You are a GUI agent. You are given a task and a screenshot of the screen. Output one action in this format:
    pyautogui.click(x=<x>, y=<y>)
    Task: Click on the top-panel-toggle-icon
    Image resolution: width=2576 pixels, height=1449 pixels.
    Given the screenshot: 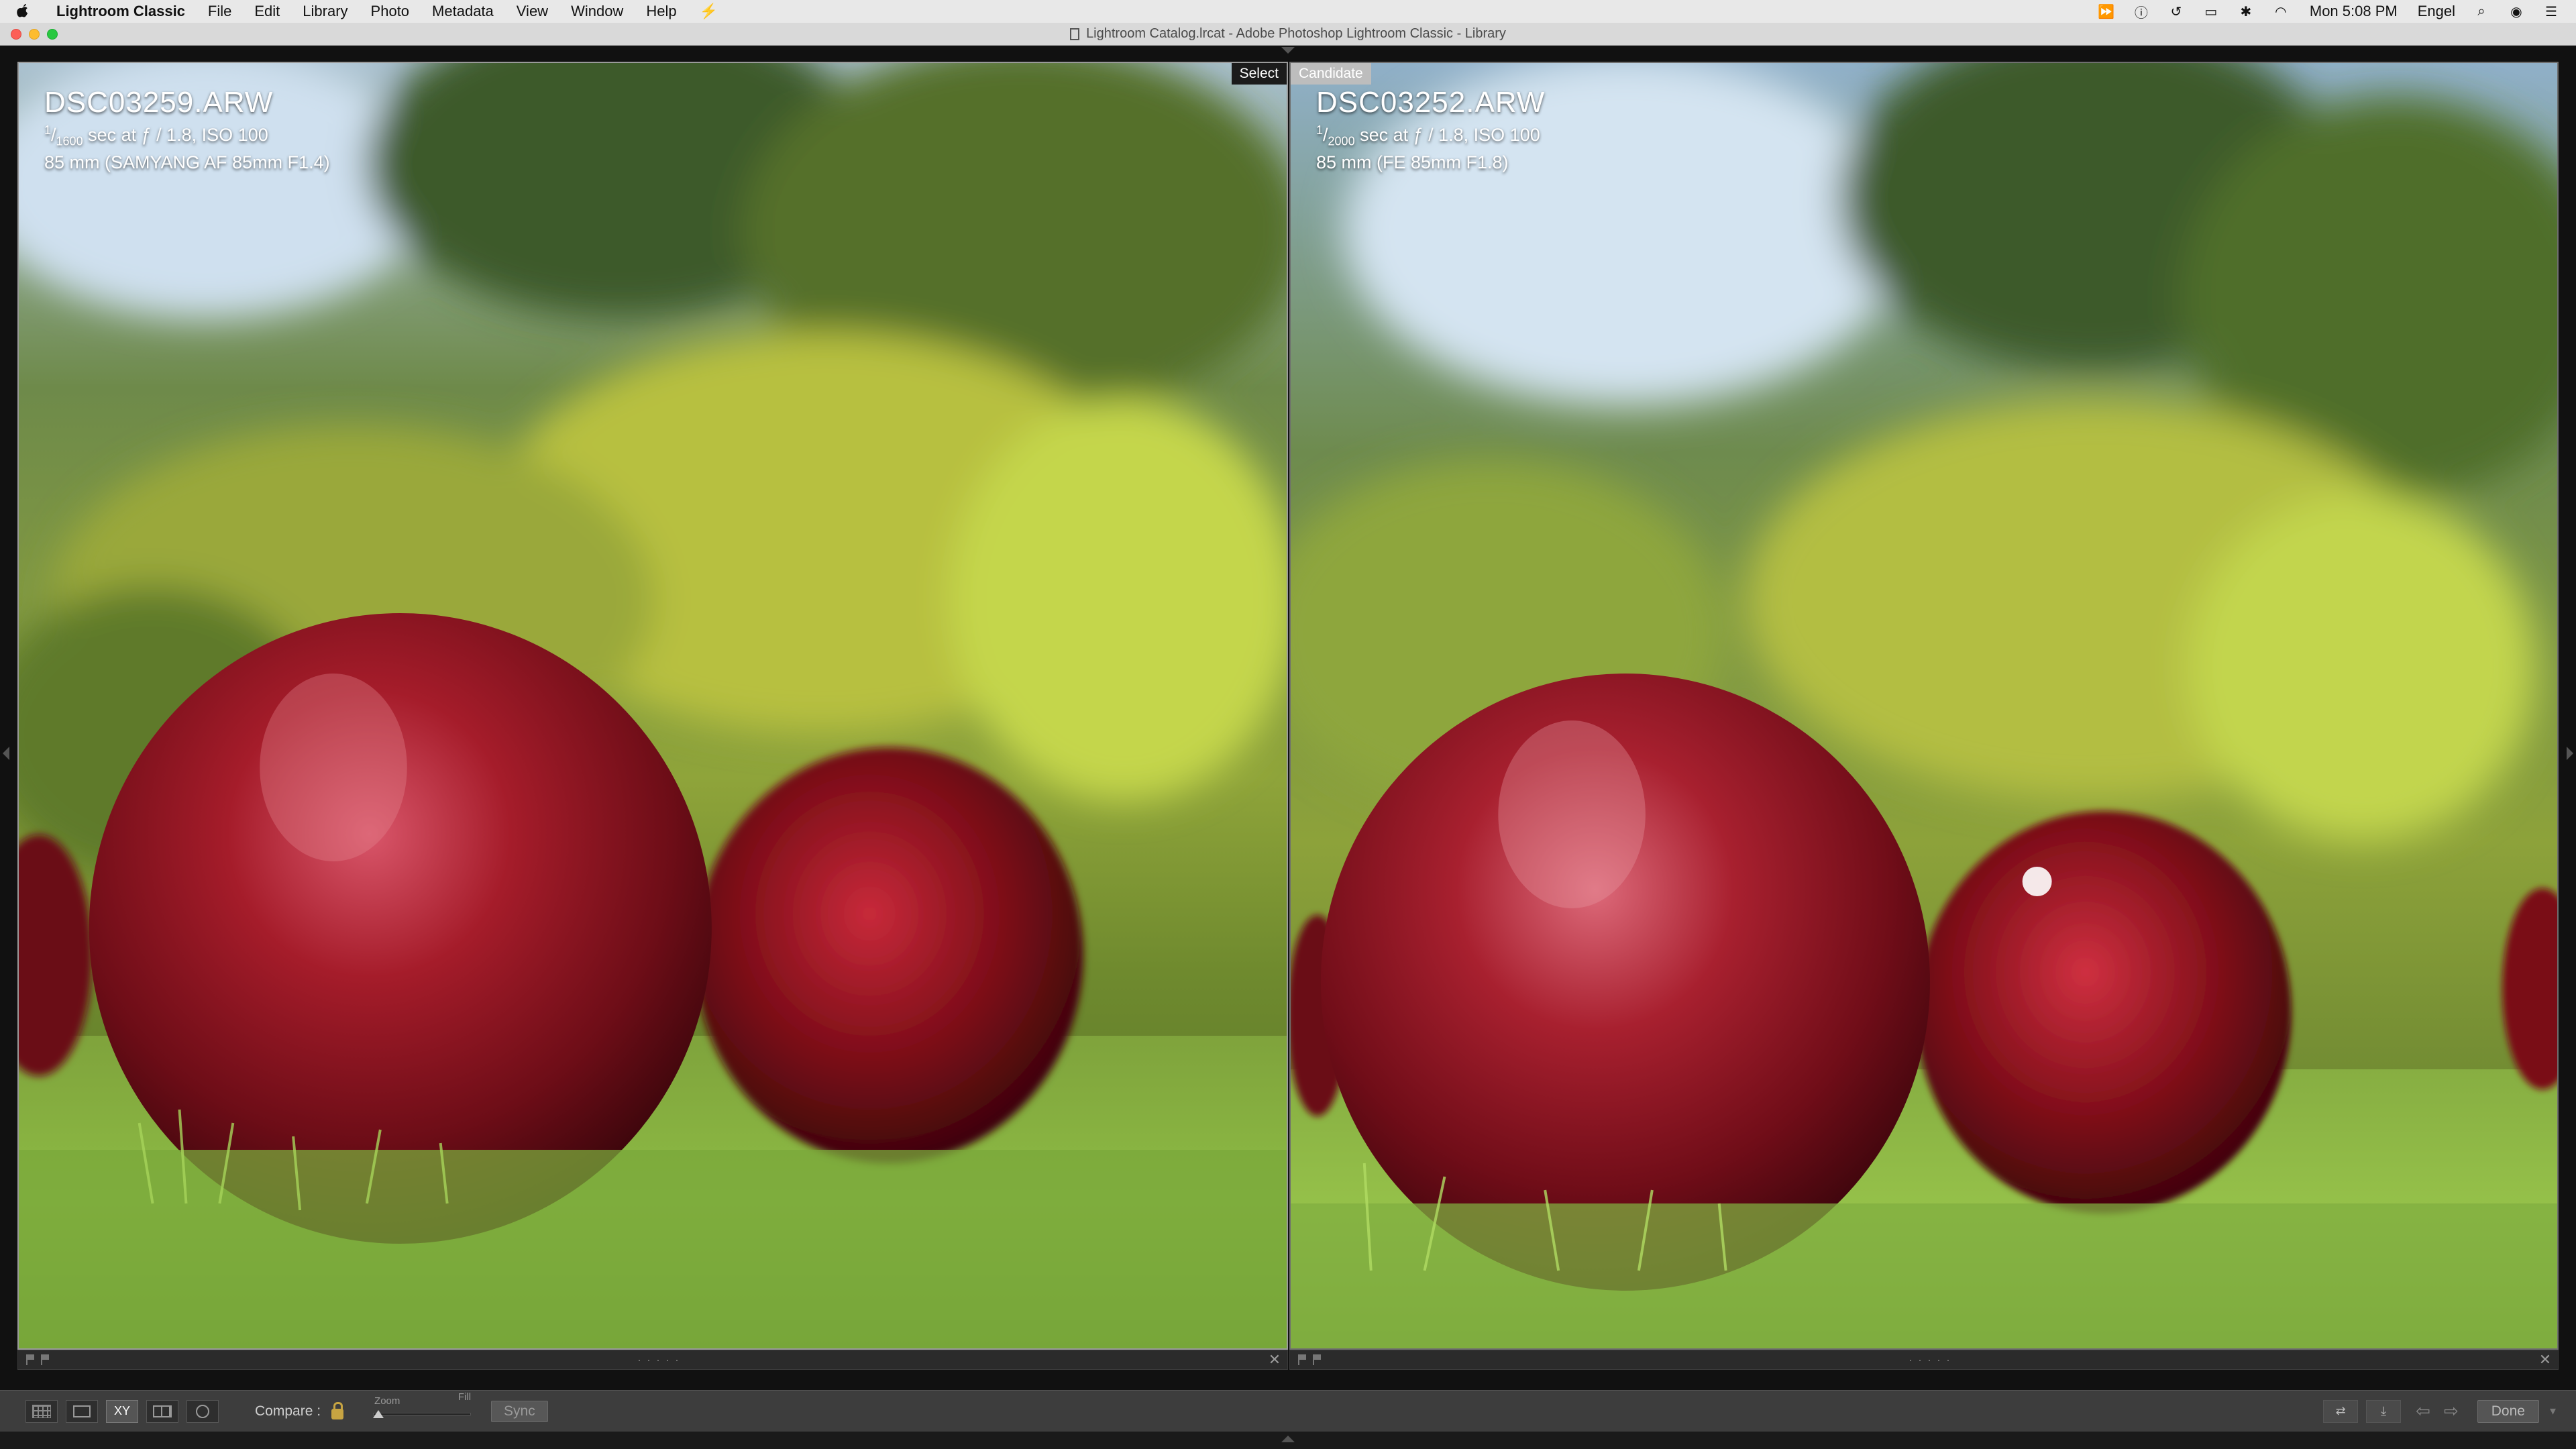 What is the action you would take?
    pyautogui.click(x=1288, y=50)
    